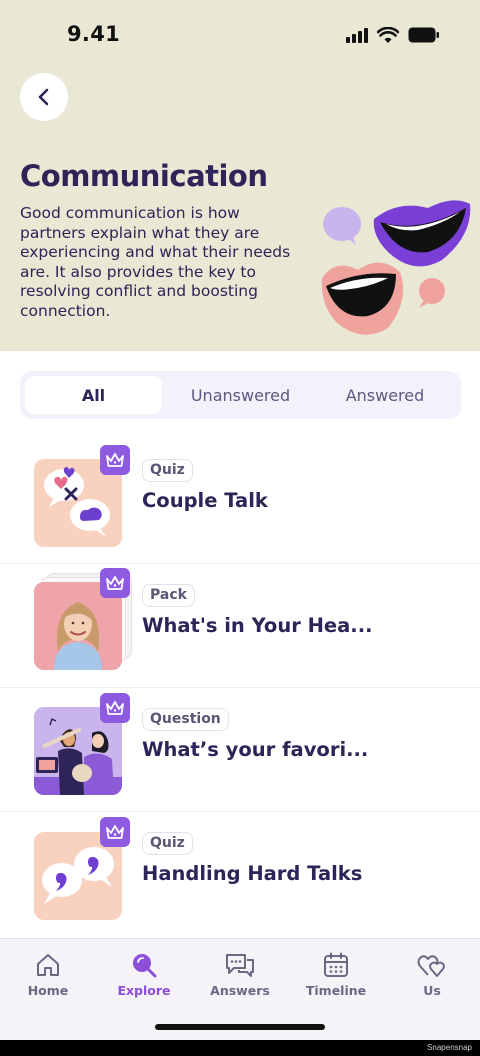  What do you see at coordinates (144, 990) in the screenshot?
I see `tab-label: Explore` at bounding box center [144, 990].